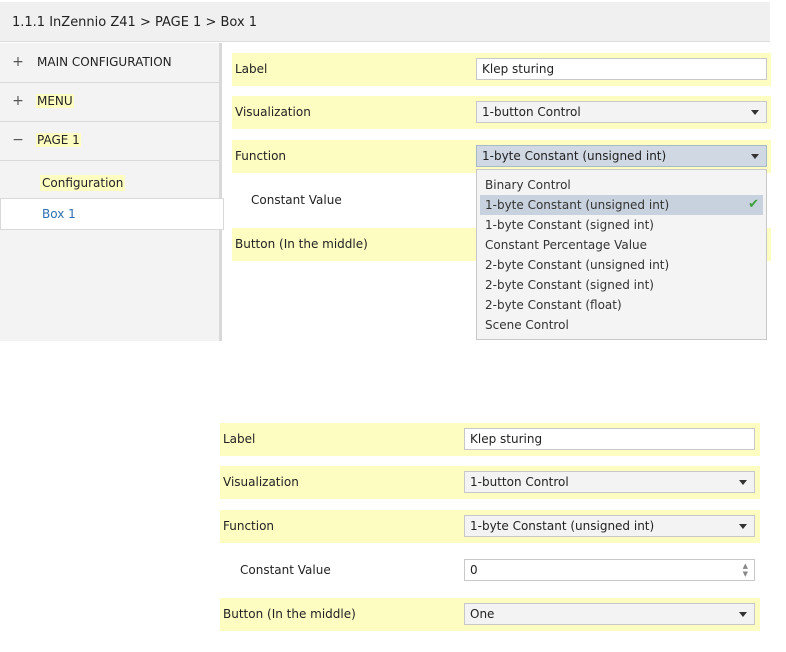 The image size is (786, 652). I want to click on dropdown-option: 2-byte Constant (unsigned int), so click(621, 265).